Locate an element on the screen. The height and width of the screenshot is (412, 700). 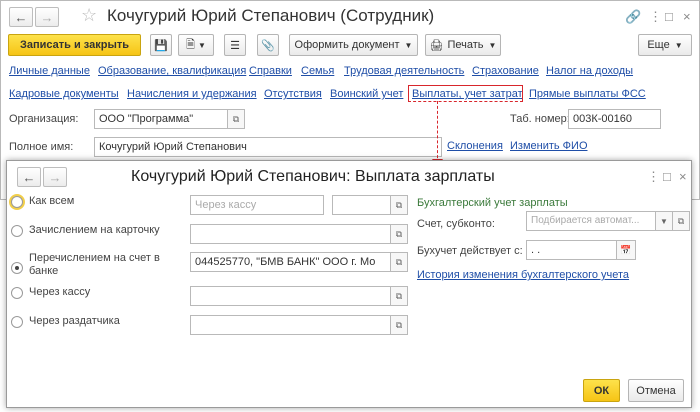
paperclip-icon: 📎 is located at coordinates (268, 45).